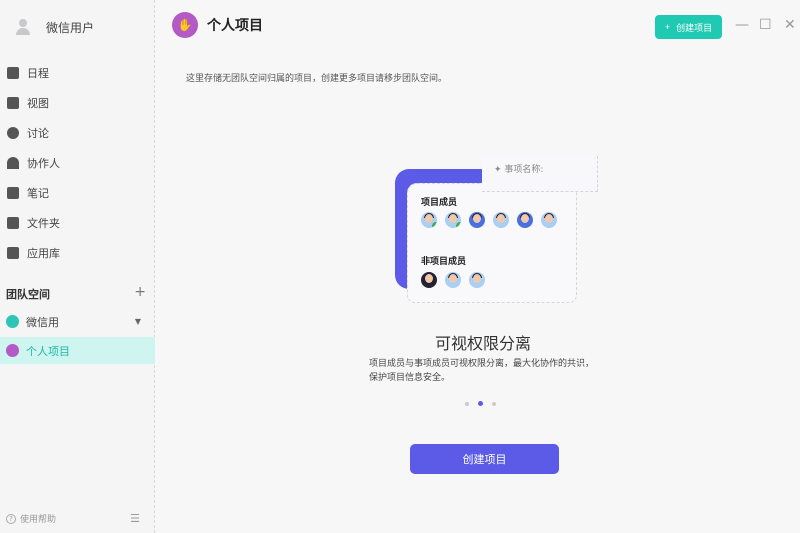 The image size is (800, 533). What do you see at coordinates (140, 293) in the screenshot?
I see `add-team-button: +` at bounding box center [140, 293].